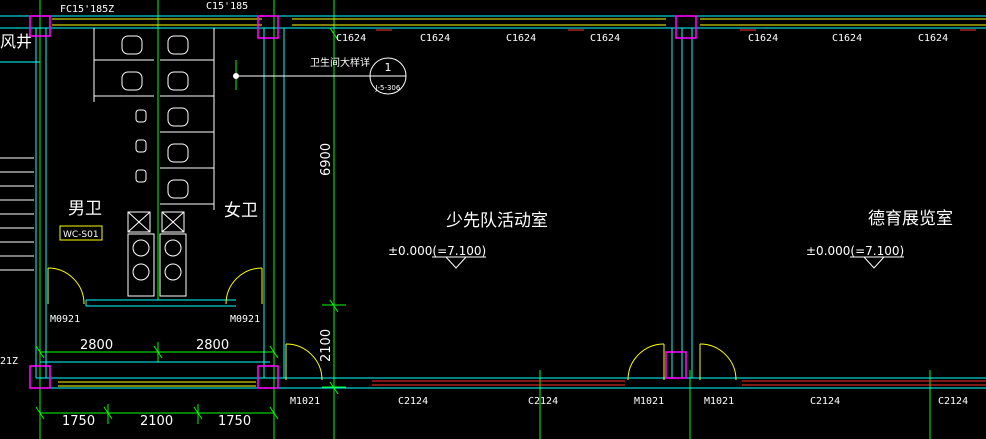 This screenshot has width=986, height=439. What do you see at coordinates (326, 345) in the screenshot?
I see `dim-2100-vertical: 2100` at bounding box center [326, 345].